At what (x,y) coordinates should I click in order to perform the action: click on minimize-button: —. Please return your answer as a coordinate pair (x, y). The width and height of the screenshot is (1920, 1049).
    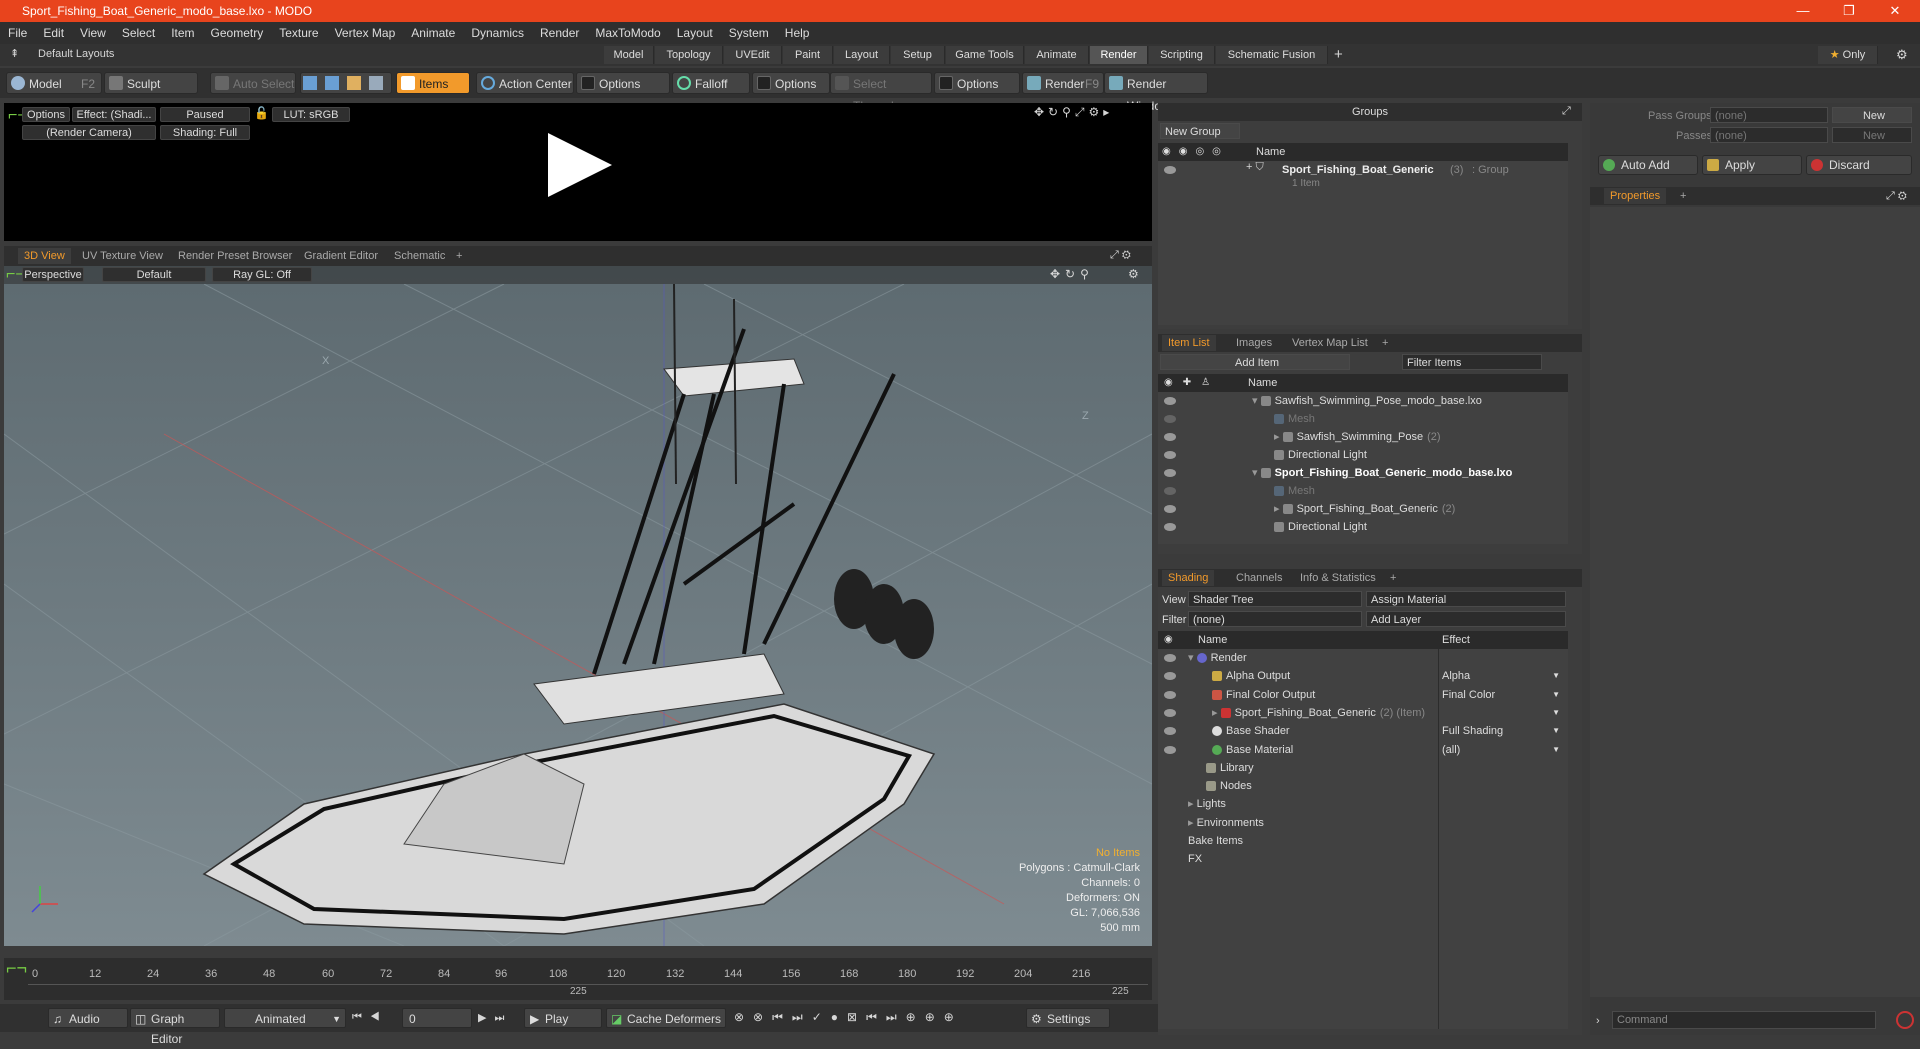
    Looking at the image, I should click on (1803, 11).